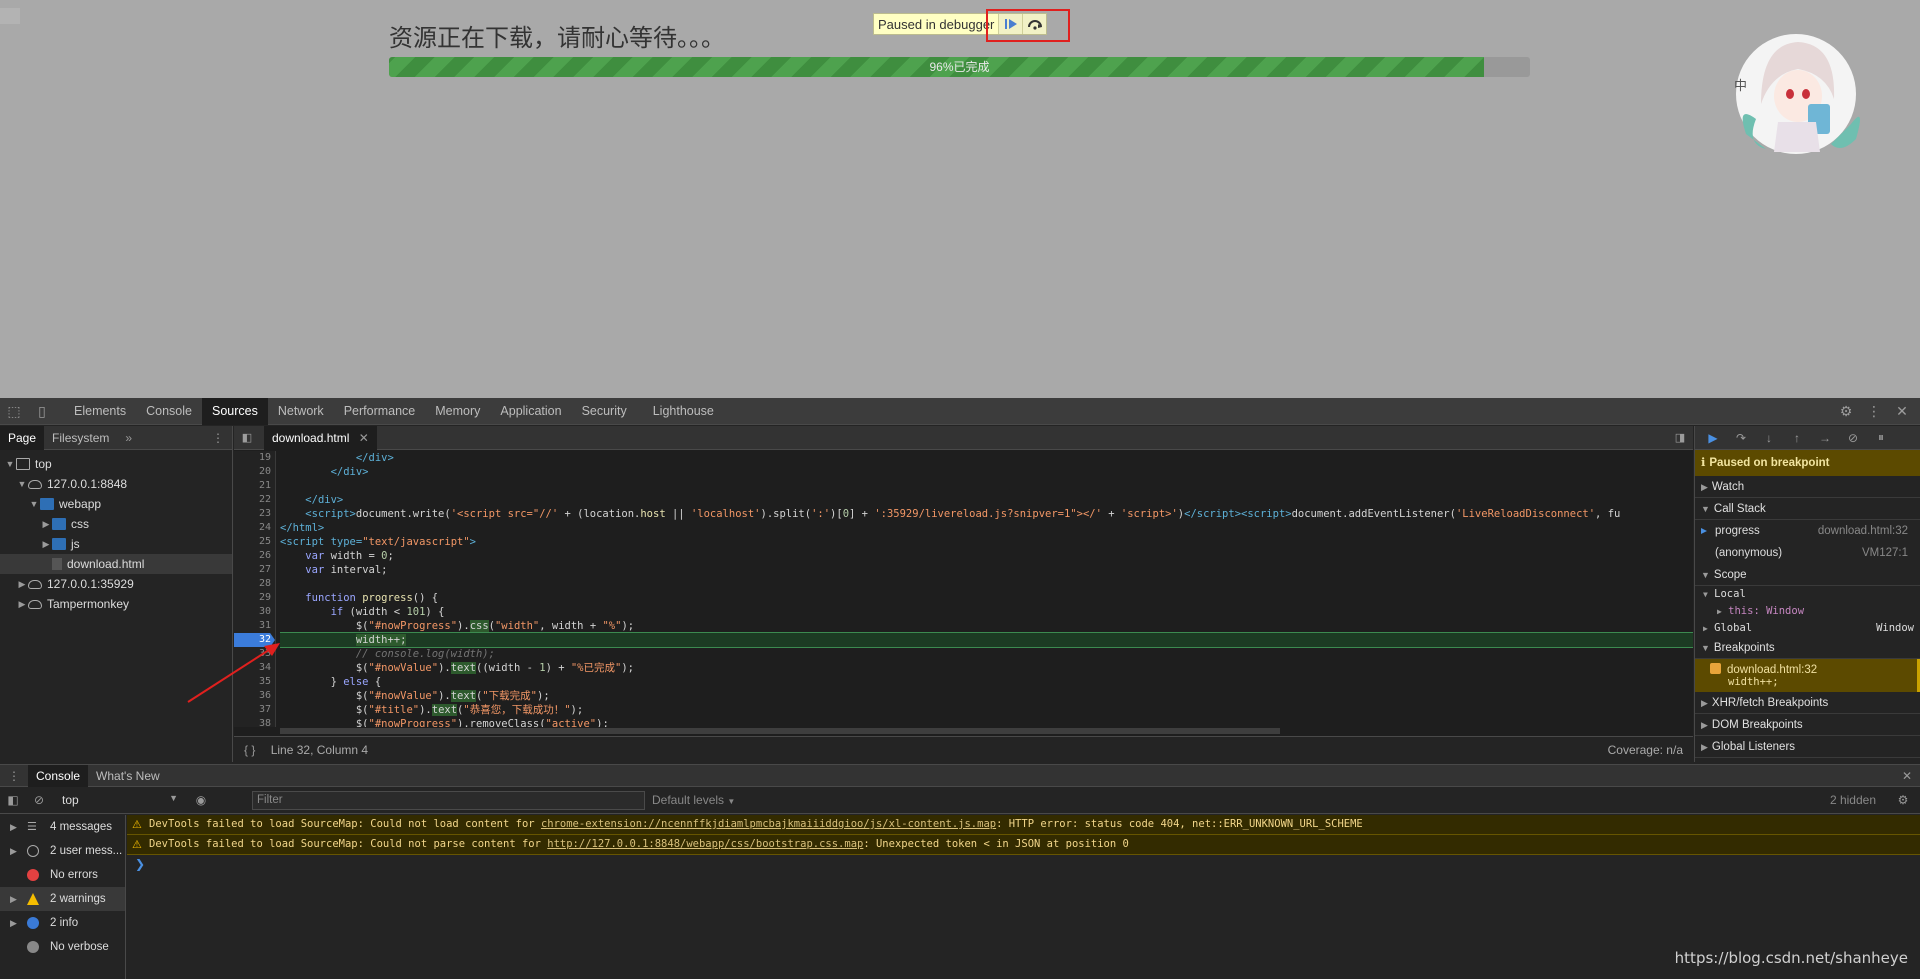 The height and width of the screenshot is (979, 1920). What do you see at coordinates (780, 731) in the screenshot?
I see `horizontal-scrollbar` at bounding box center [780, 731].